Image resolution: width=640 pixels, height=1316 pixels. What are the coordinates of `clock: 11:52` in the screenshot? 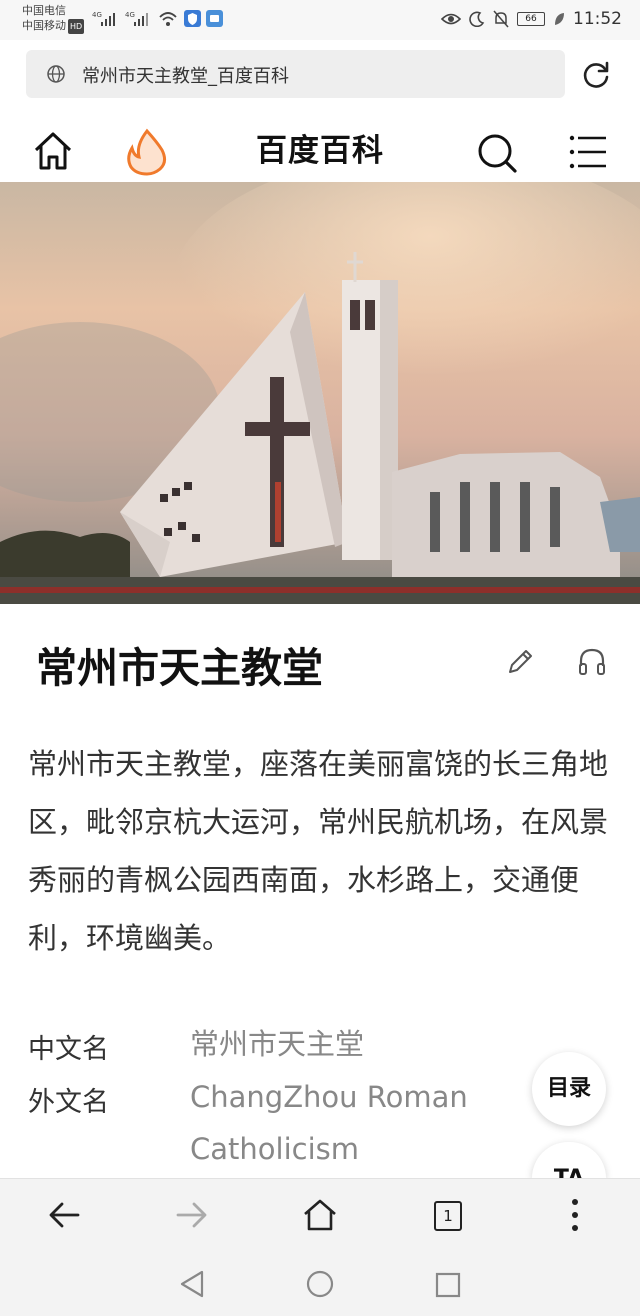 It's located at (597, 19).